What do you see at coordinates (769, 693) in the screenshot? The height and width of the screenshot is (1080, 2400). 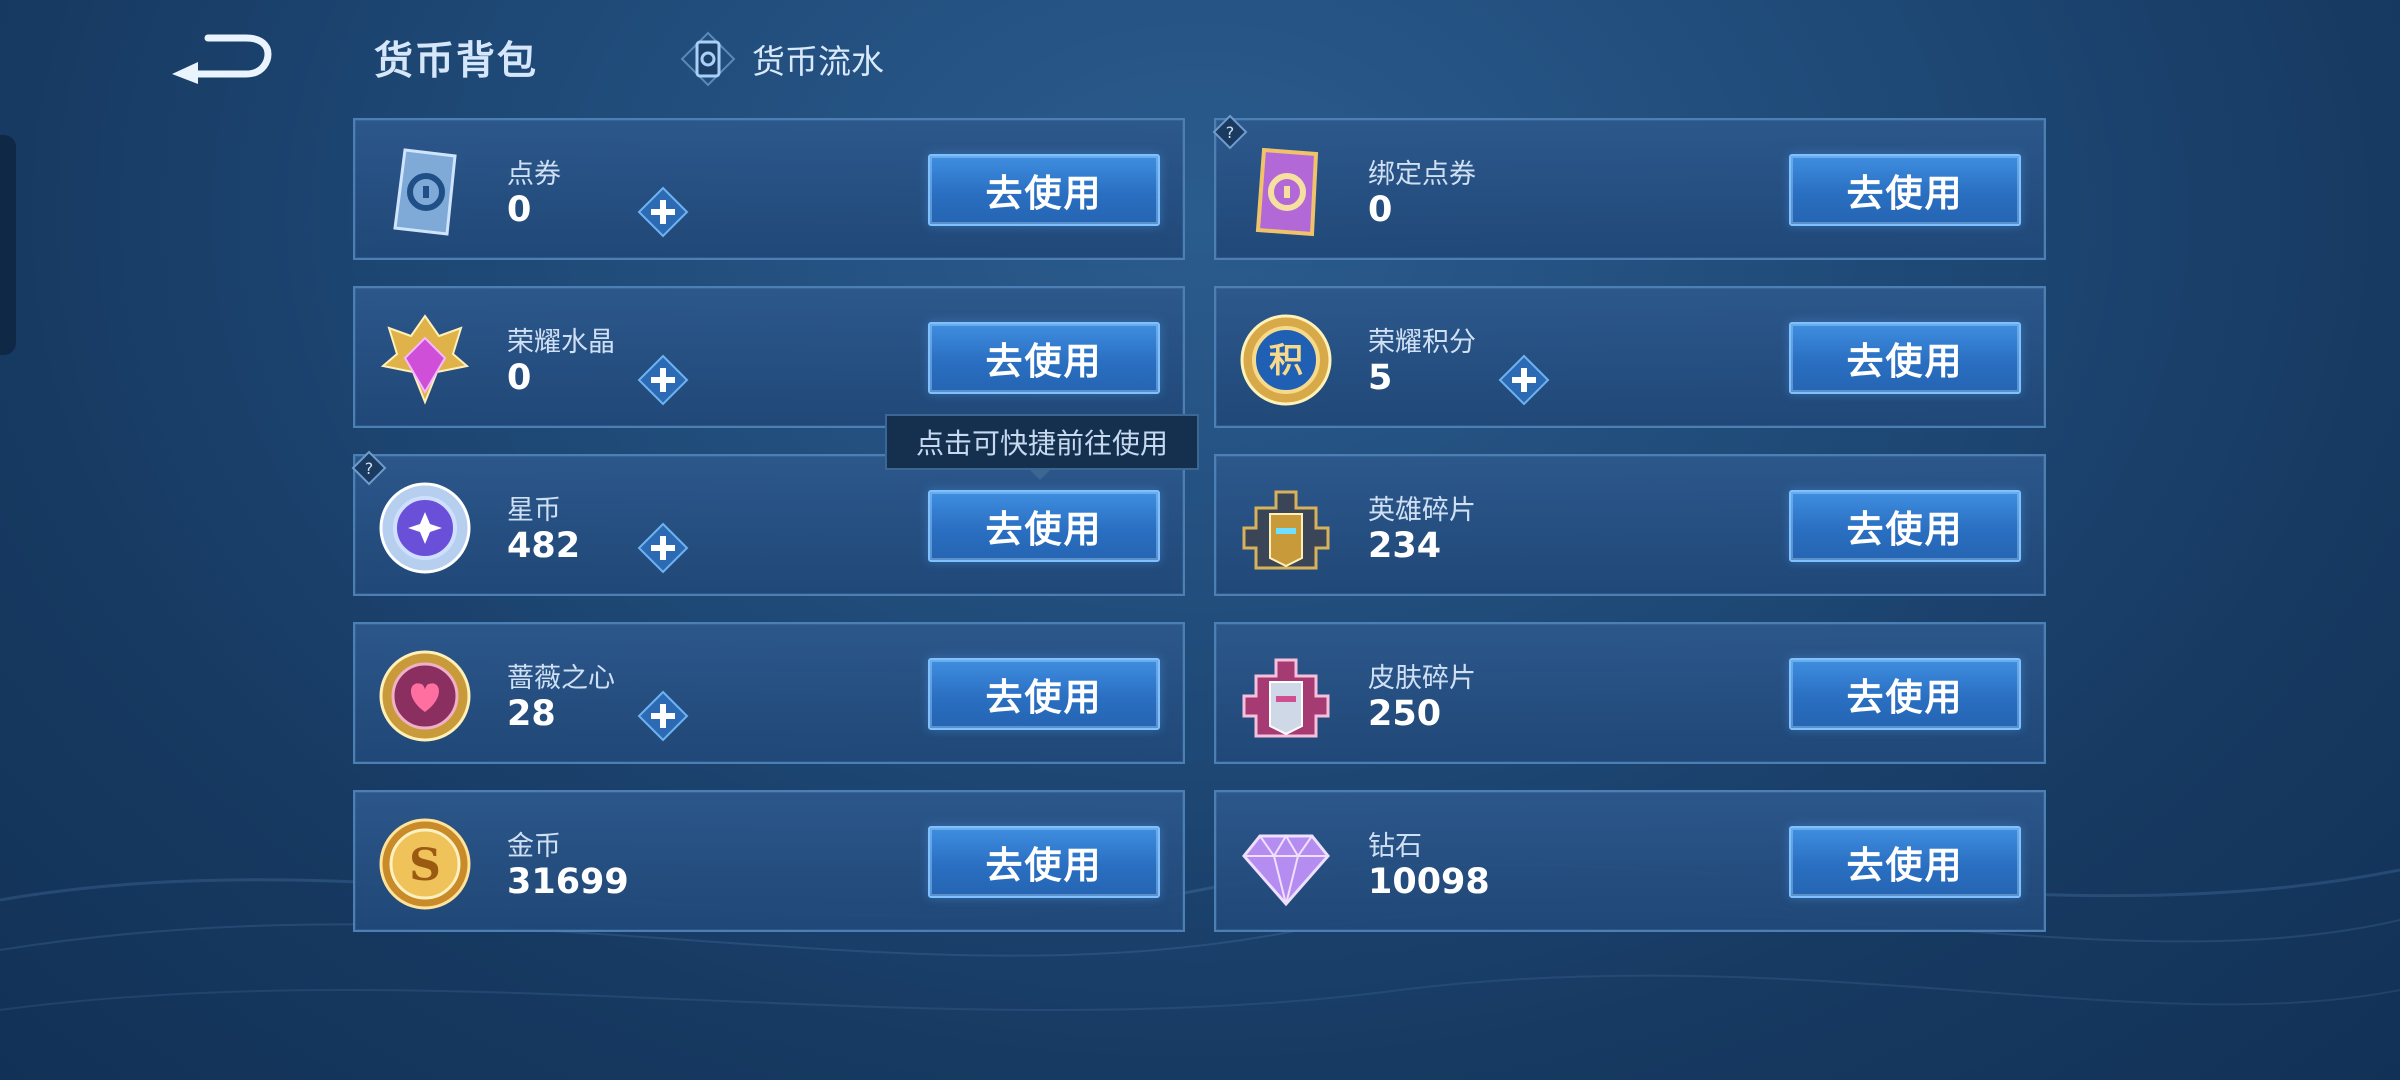 I see `currency-card-rose-heart: 蔷薇之心 28 去使用` at bounding box center [769, 693].